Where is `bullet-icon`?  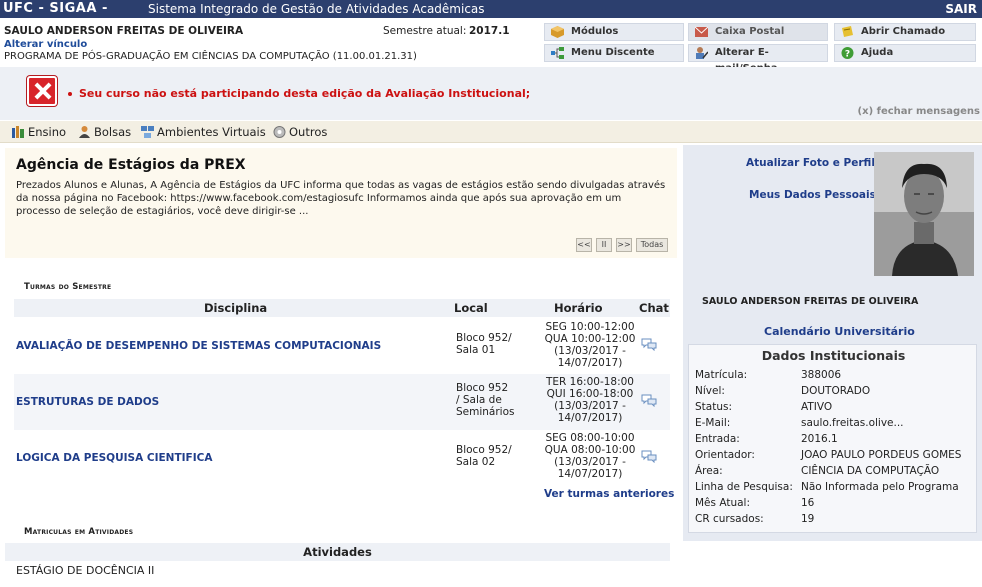 bullet-icon is located at coordinates (70, 94).